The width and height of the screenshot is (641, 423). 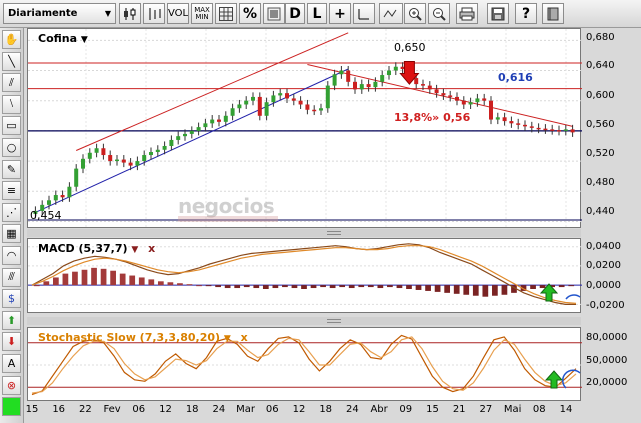 What do you see at coordinates (498, 13) in the screenshot?
I see `save-button` at bounding box center [498, 13].